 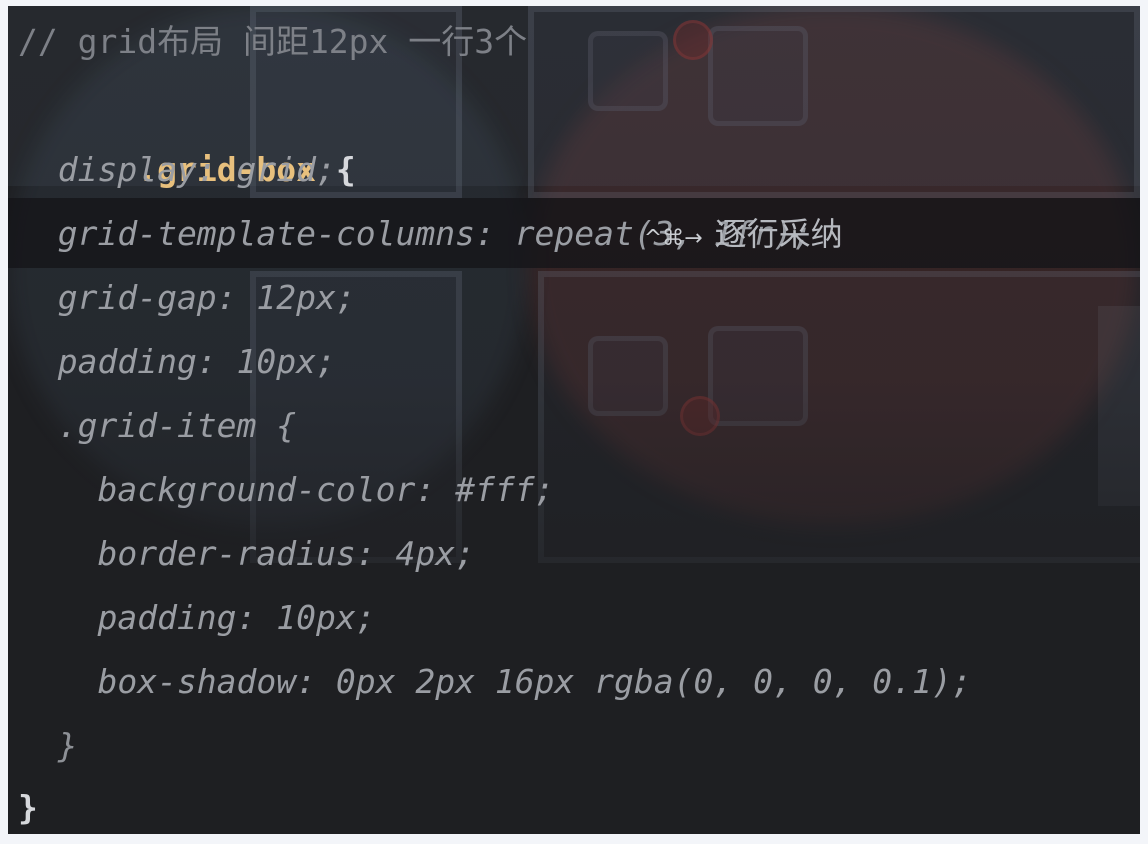 What do you see at coordinates (778, 234) in the screenshot?
I see `accept-line-label: 逐行采纳` at bounding box center [778, 234].